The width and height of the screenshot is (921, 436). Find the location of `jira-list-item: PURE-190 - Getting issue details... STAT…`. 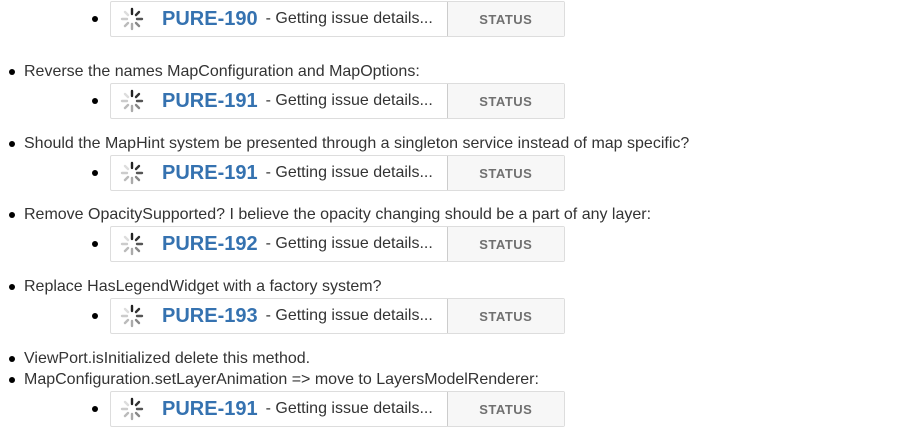

jira-list-item: PURE-190 - Getting issue details... STAT… is located at coordinates (460, 19).